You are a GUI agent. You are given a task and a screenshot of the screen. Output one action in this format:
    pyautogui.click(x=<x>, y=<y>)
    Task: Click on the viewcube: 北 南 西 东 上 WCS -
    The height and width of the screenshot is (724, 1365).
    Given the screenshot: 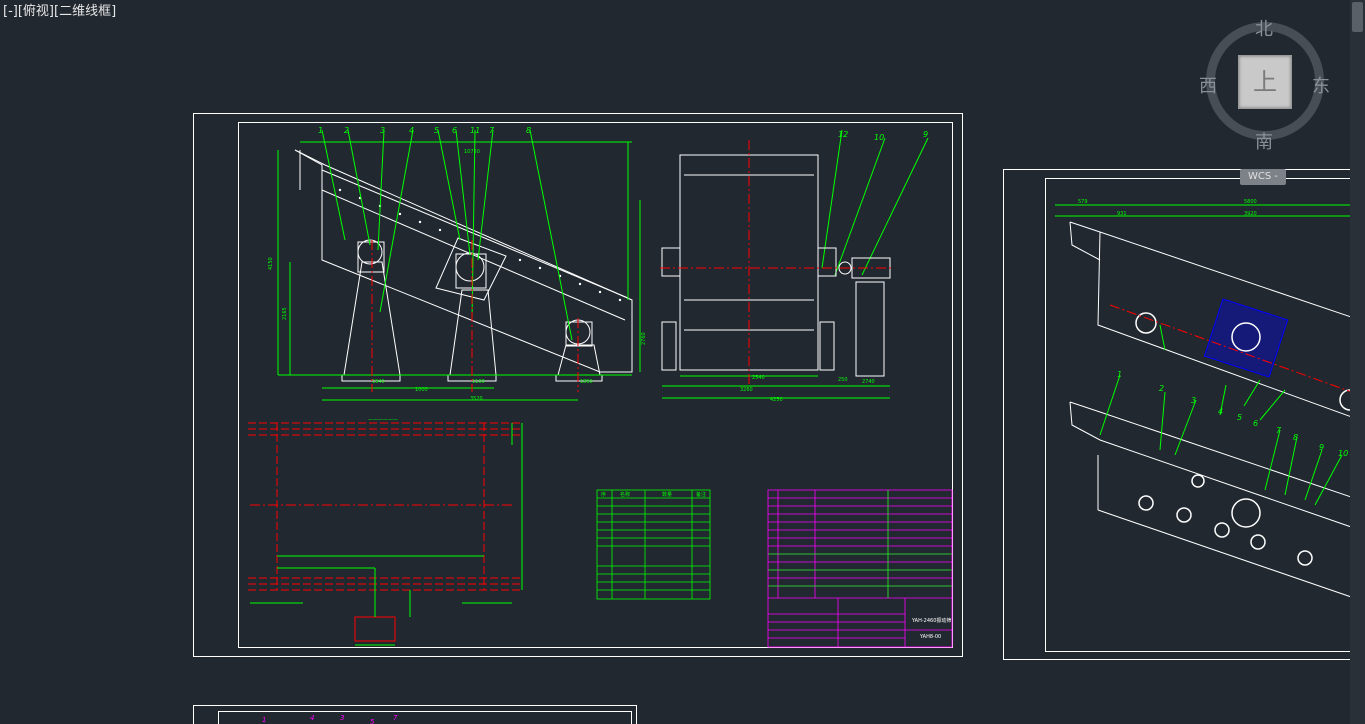 What is the action you would take?
    pyautogui.click(x=1266, y=99)
    